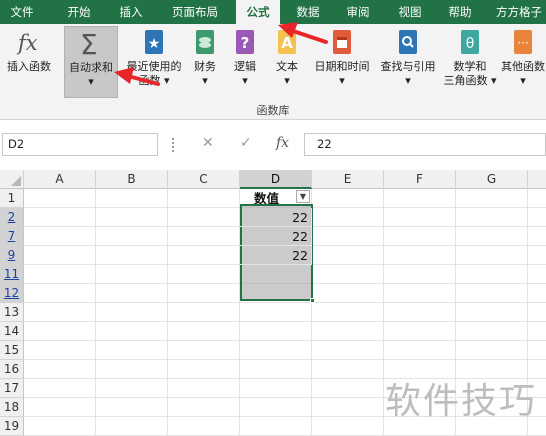 The width and height of the screenshot is (546, 436). I want to click on row-header: 19, so click(12, 426).